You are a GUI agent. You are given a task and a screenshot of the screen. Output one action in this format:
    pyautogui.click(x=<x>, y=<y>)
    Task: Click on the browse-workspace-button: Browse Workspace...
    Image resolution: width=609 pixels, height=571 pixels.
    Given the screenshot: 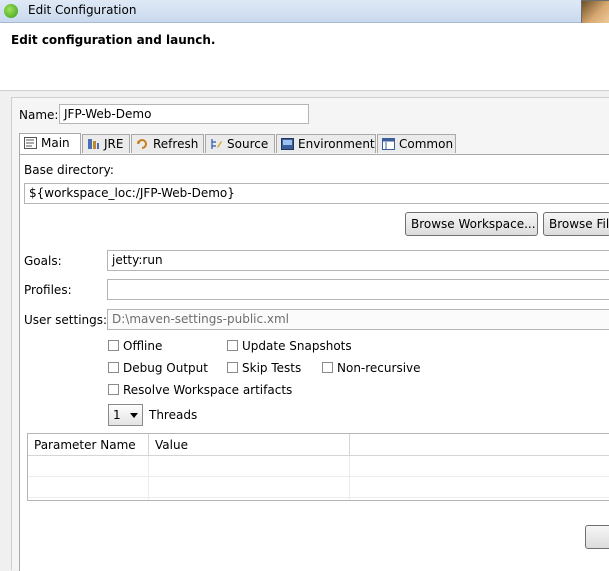 What is the action you would take?
    pyautogui.click(x=471, y=224)
    